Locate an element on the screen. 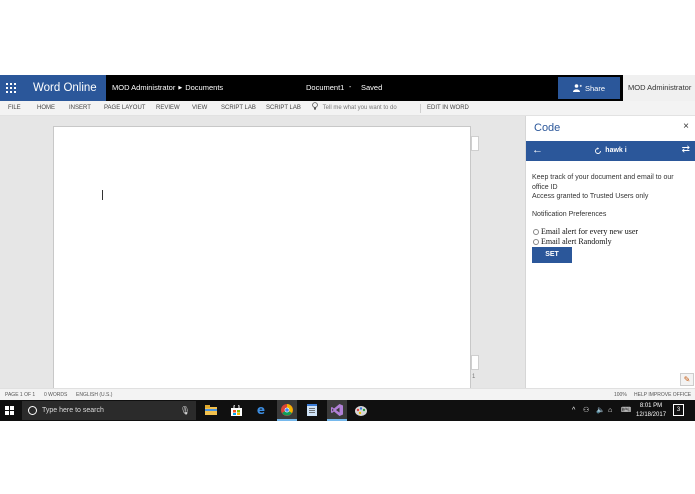 Image resolution: width=695 pixels, height=494 pixels. save-status: Saved is located at coordinates (372, 87).